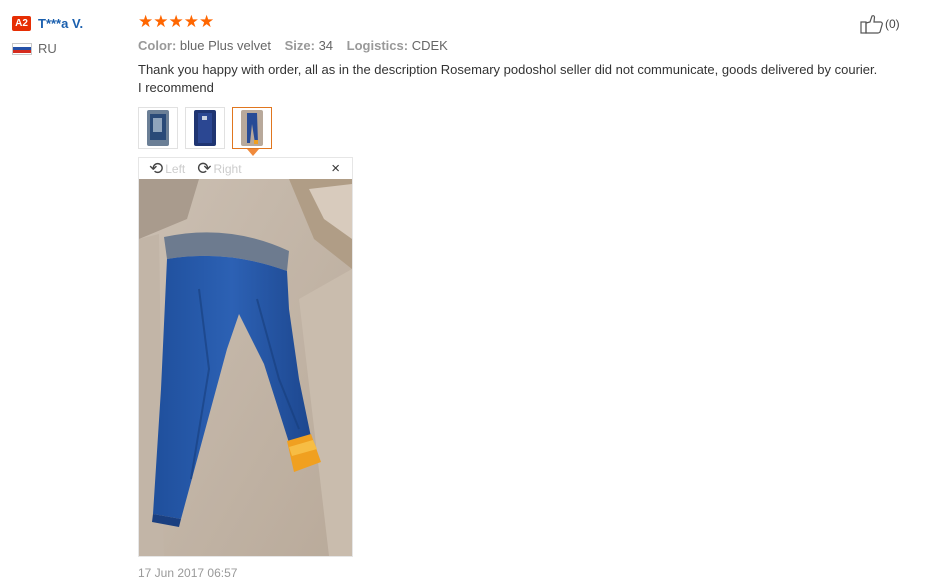 The height and width of the screenshot is (586, 932). Describe the element at coordinates (188, 573) in the screenshot. I see `review-date: 17 Jun 2017 06:57` at that location.